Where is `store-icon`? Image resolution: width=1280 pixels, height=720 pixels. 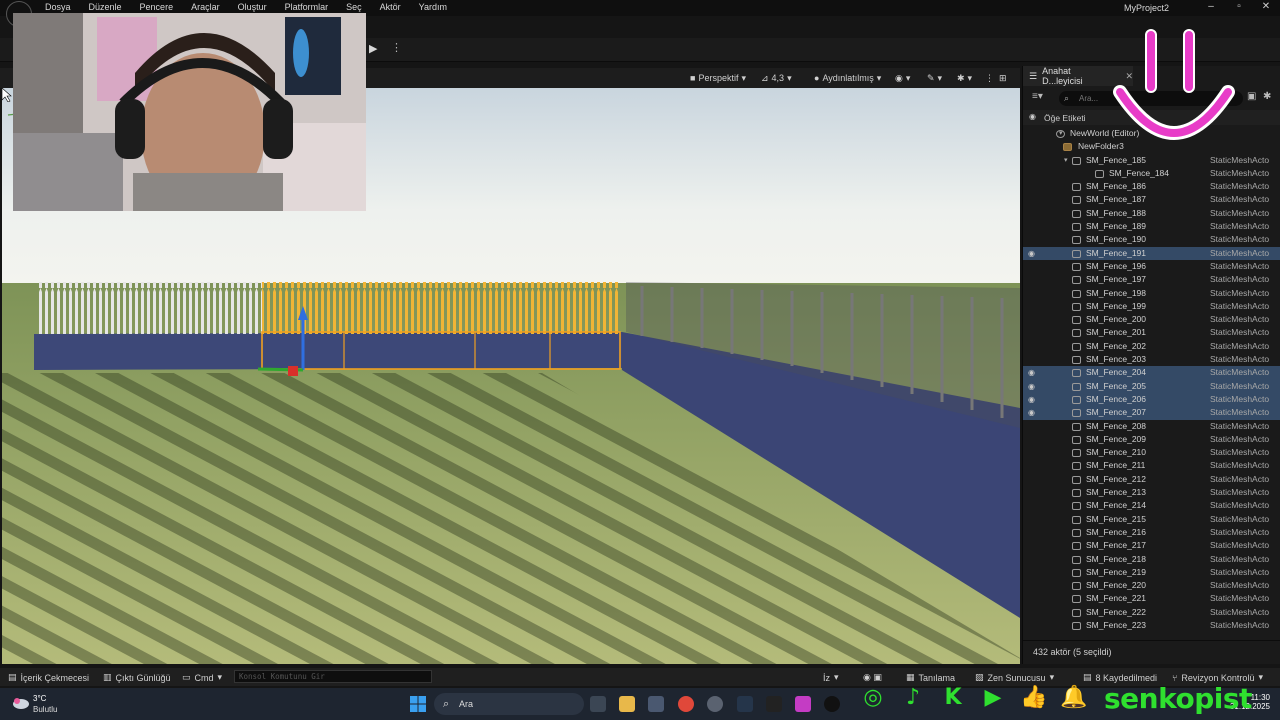 store-icon is located at coordinates (656, 704).